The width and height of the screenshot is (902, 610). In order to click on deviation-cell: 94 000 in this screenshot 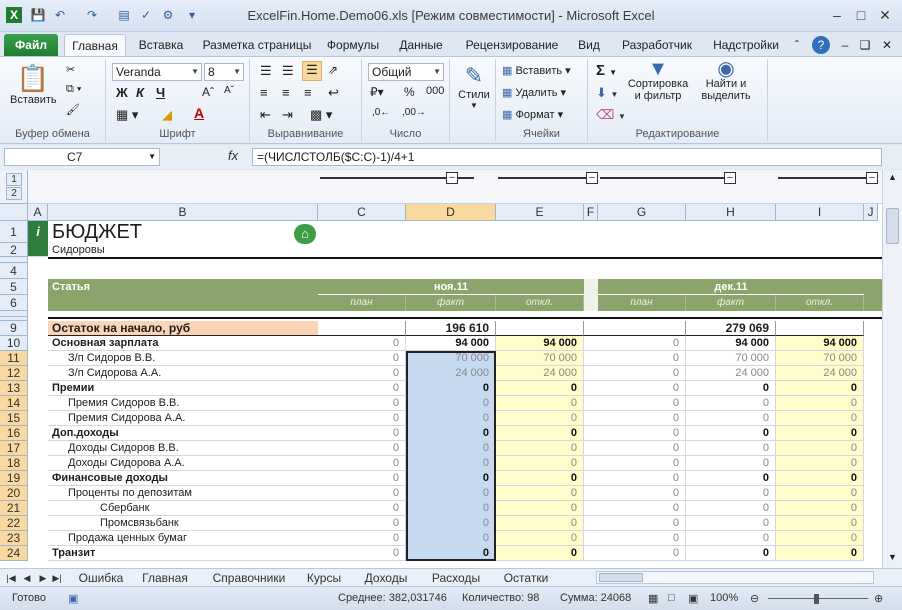, I will do `click(820, 343)`.